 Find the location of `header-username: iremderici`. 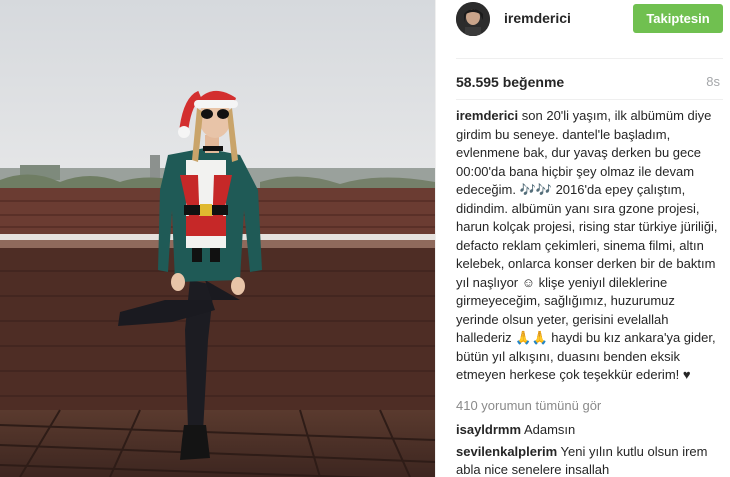

header-username: iremderici is located at coordinates (537, 18).